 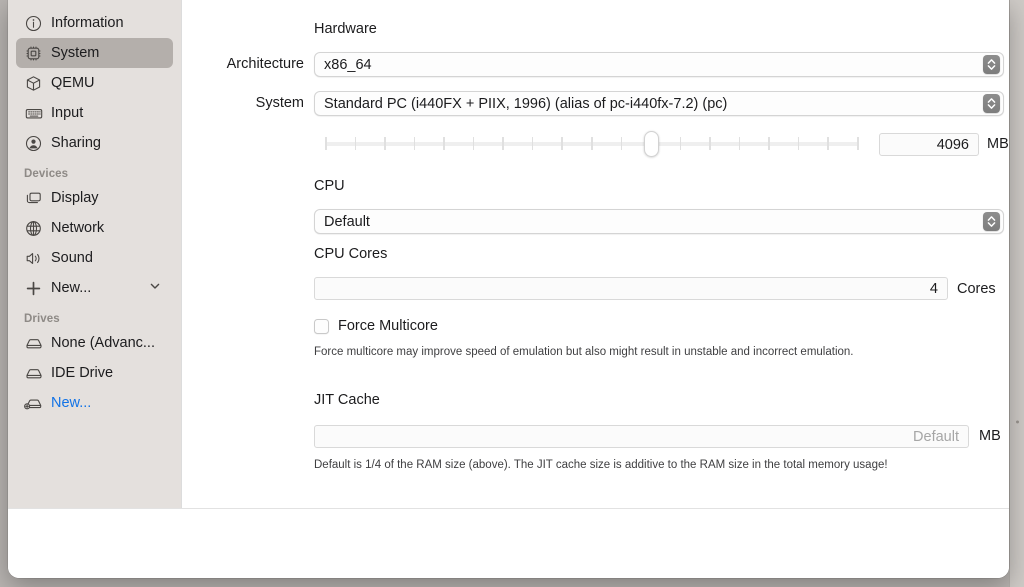 I want to click on cpu-select: Default, so click(x=659, y=221).